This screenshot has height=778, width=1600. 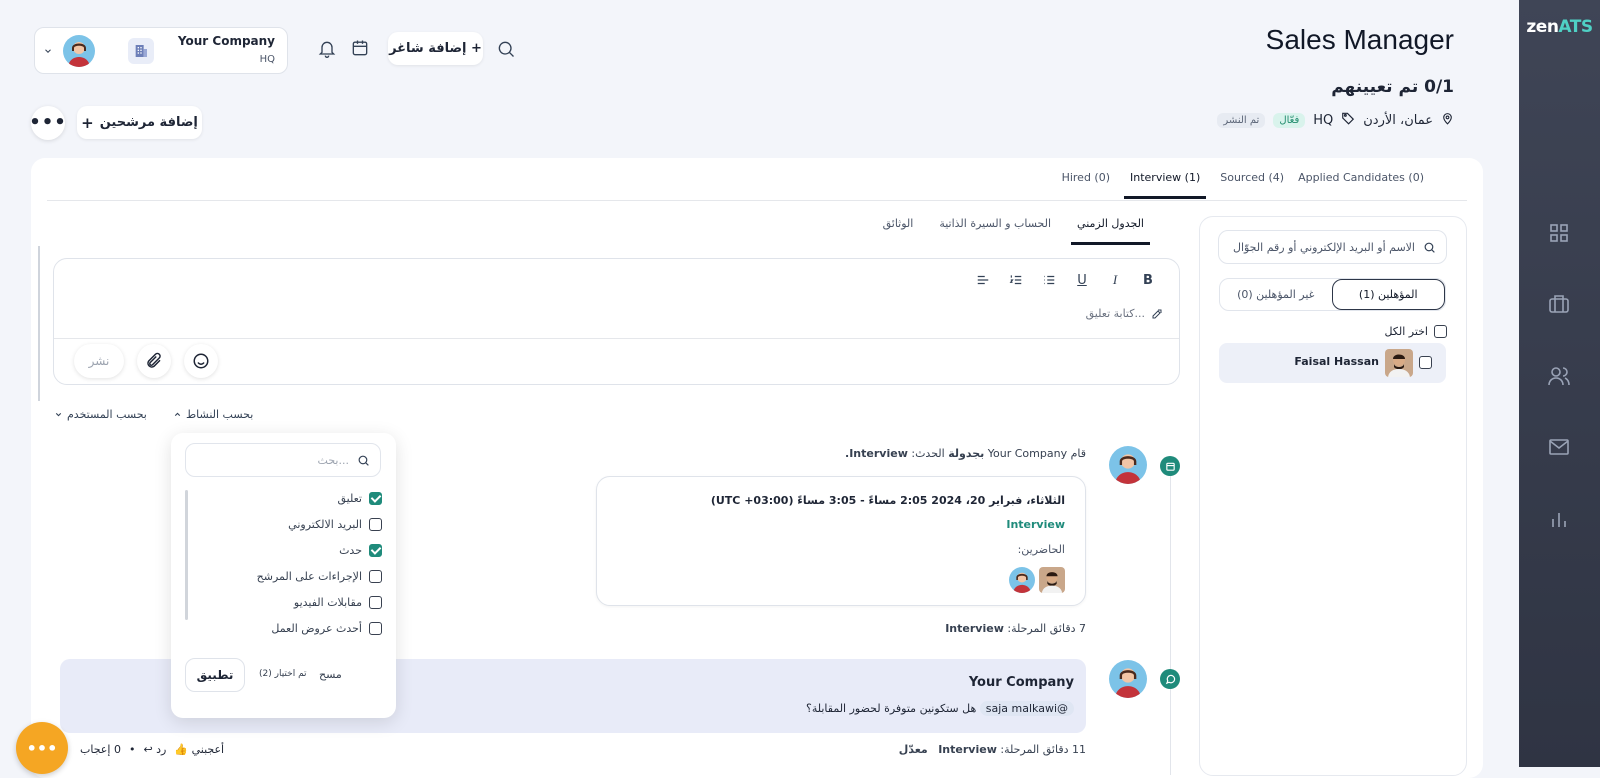 I want to click on select-all-checkbox, so click(x=1440, y=331).